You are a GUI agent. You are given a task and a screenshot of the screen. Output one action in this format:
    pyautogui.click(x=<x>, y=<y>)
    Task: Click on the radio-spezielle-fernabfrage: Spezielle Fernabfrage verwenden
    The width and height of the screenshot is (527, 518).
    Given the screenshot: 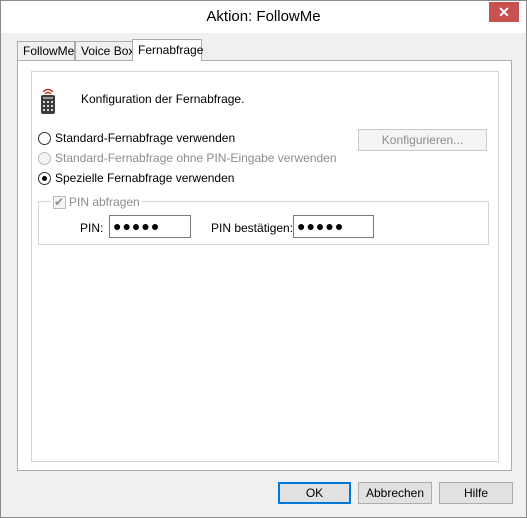 What is the action you would take?
    pyautogui.click(x=136, y=178)
    